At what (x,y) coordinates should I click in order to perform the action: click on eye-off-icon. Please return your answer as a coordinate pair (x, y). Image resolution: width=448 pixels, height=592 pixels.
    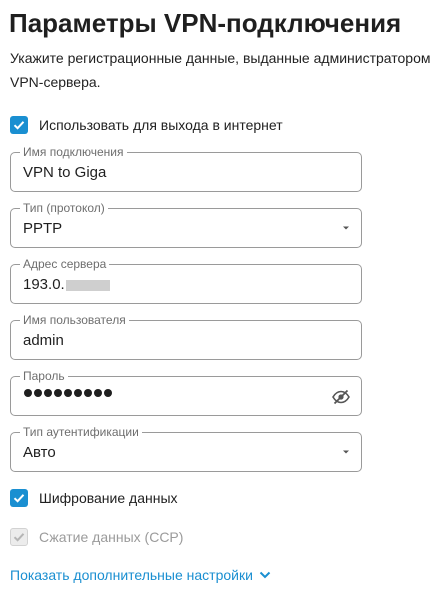
    Looking at the image, I should click on (341, 397).